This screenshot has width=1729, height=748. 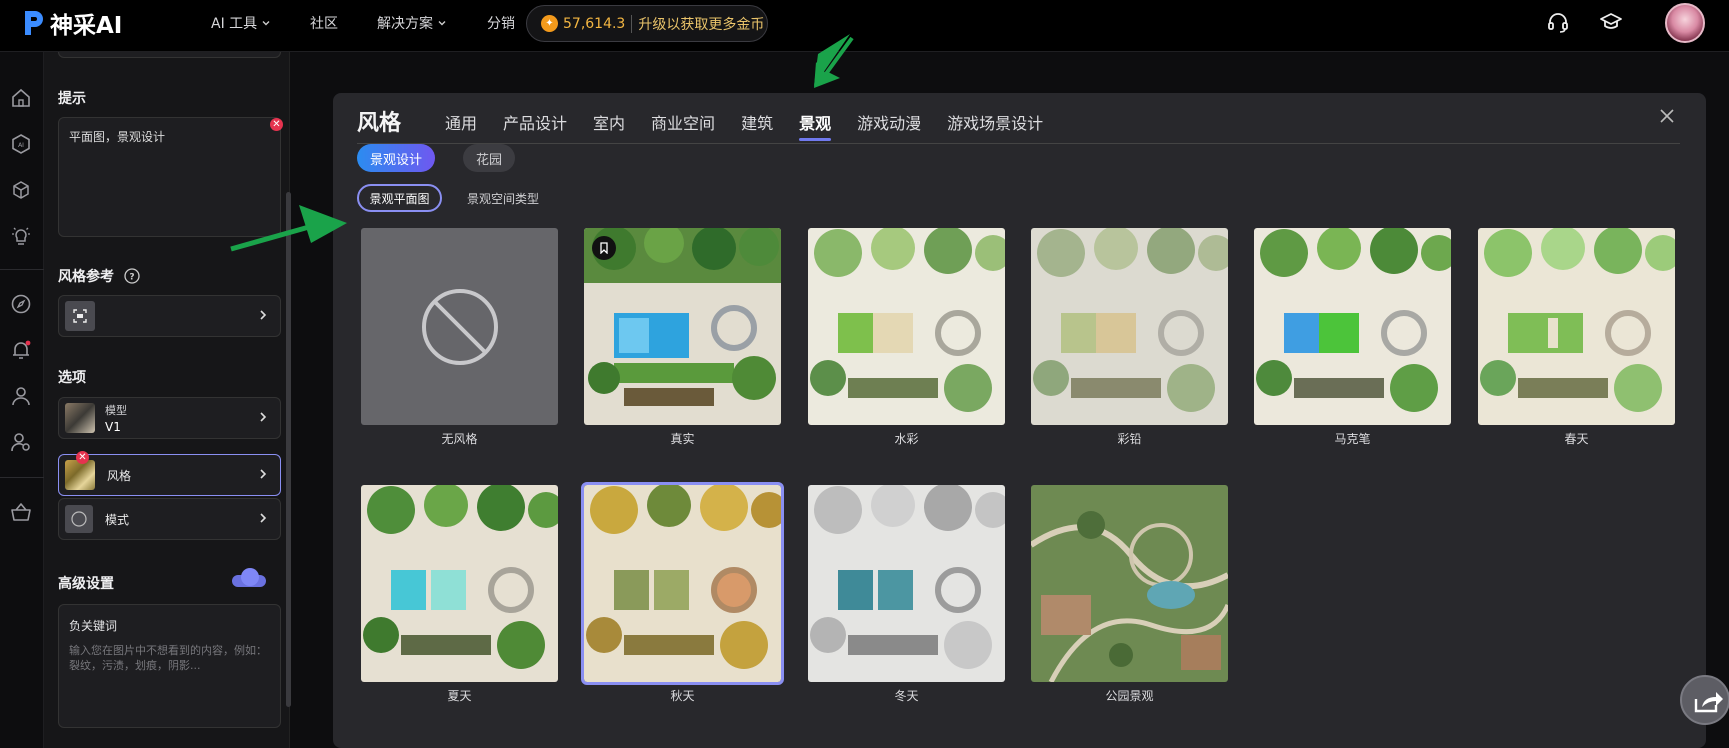 What do you see at coordinates (169, 418) in the screenshot?
I see `model-selector: 模型 V1` at bounding box center [169, 418].